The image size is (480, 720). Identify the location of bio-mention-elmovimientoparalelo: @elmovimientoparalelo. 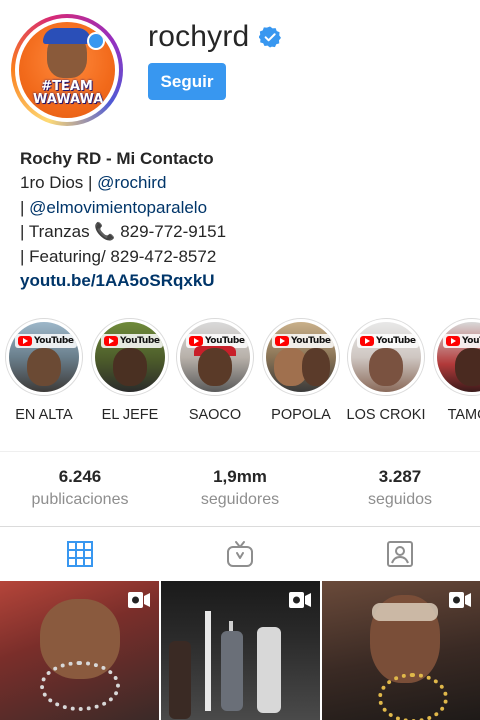
(118, 207).